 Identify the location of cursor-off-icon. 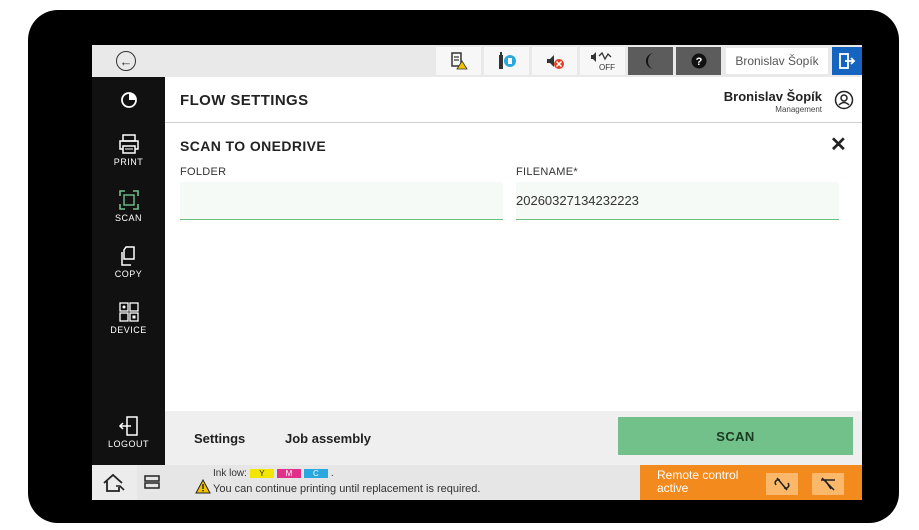
(828, 484).